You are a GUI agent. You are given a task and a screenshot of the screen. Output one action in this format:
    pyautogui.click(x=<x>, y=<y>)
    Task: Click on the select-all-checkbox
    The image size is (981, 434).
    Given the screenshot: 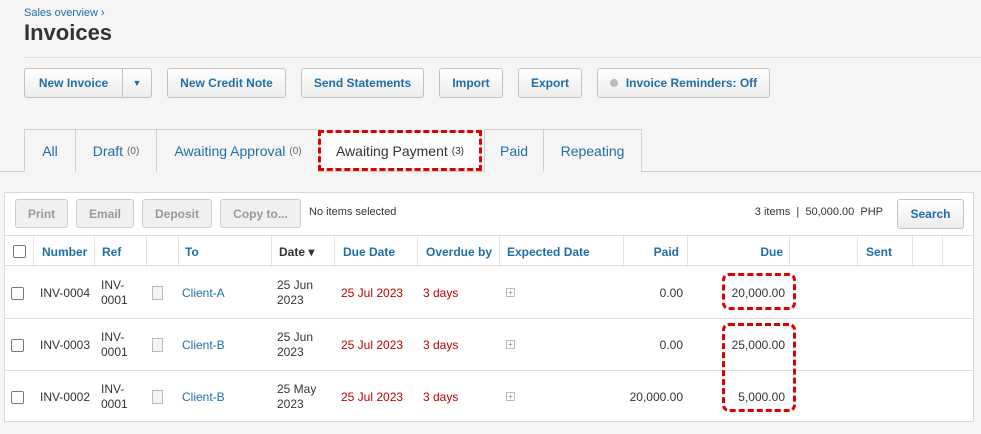 What is the action you would take?
    pyautogui.click(x=19, y=251)
    